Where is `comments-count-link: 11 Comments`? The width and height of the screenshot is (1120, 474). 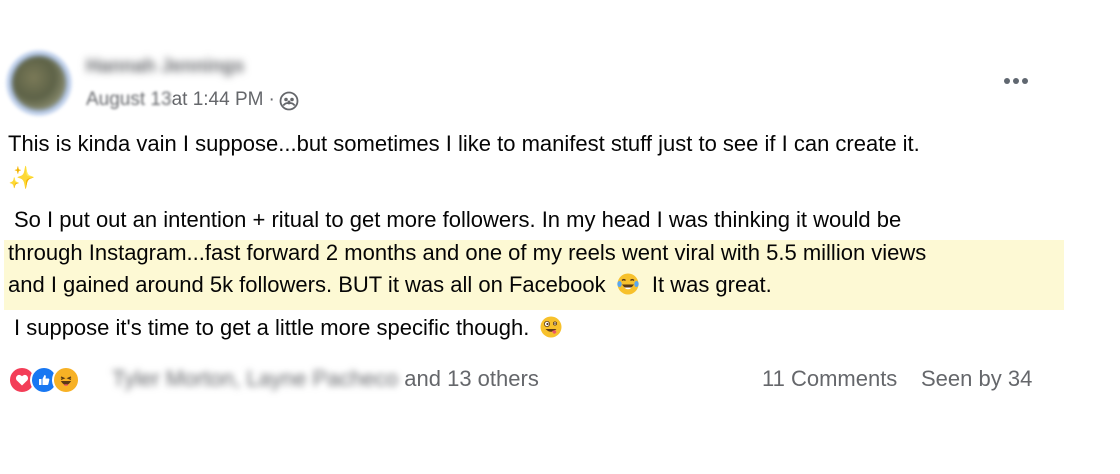
comments-count-link: 11 Comments is located at coordinates (829, 379).